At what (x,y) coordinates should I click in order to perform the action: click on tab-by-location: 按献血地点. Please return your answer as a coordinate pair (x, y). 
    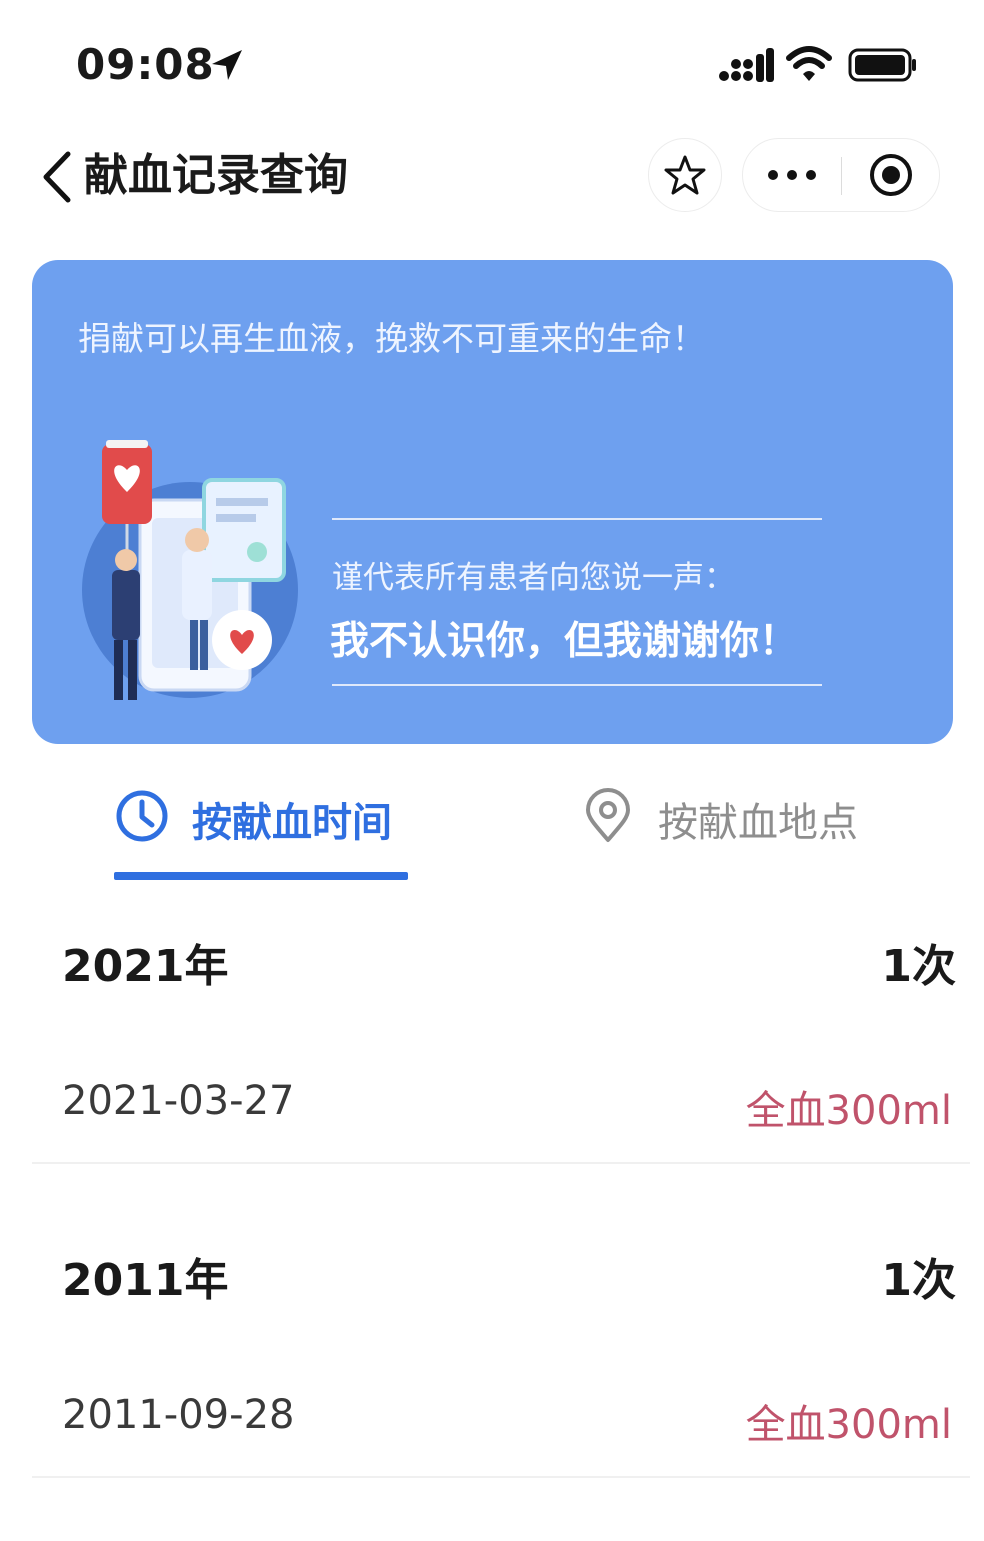
    Looking at the image, I should click on (730, 830).